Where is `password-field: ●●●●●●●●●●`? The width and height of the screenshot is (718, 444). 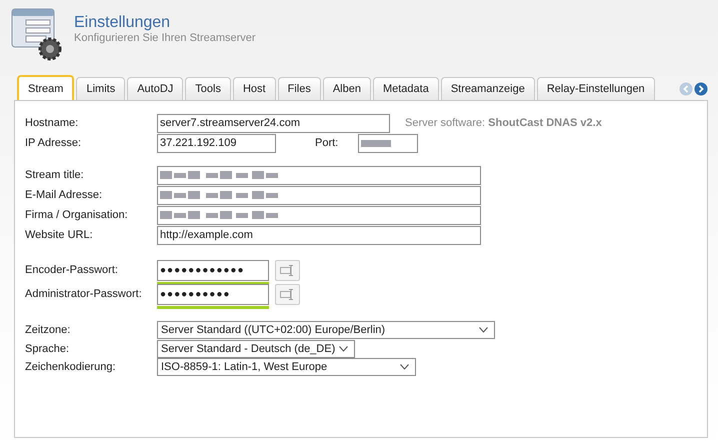 password-field: ●●●●●●●●●● is located at coordinates (213, 294).